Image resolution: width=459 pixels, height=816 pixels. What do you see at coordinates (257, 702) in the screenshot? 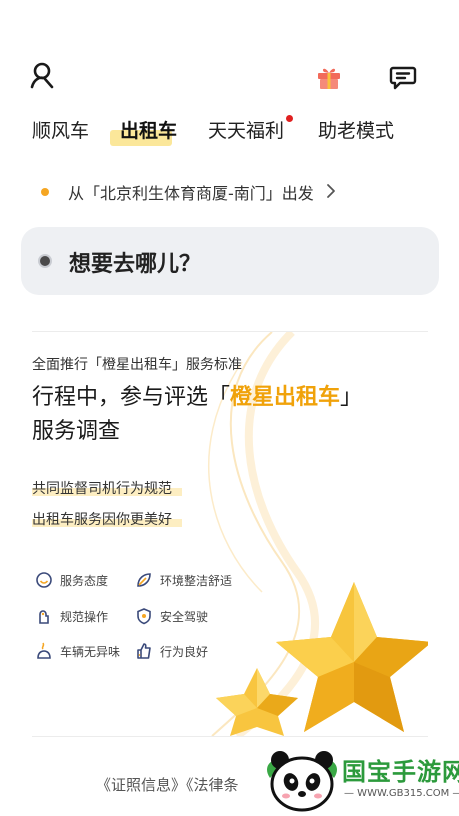
I see `small-star-icon` at bounding box center [257, 702].